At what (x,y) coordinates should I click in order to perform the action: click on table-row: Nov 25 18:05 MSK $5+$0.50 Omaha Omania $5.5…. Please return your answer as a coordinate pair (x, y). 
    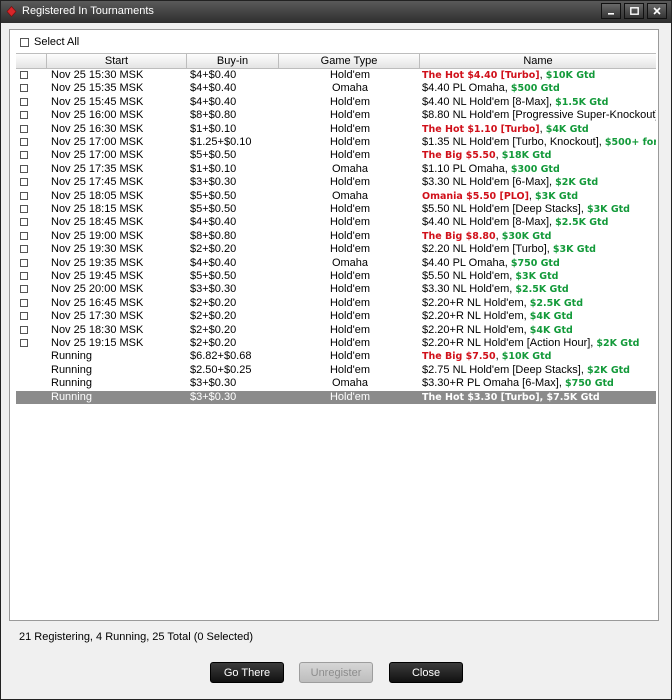
    Looking at the image, I should click on (336, 196).